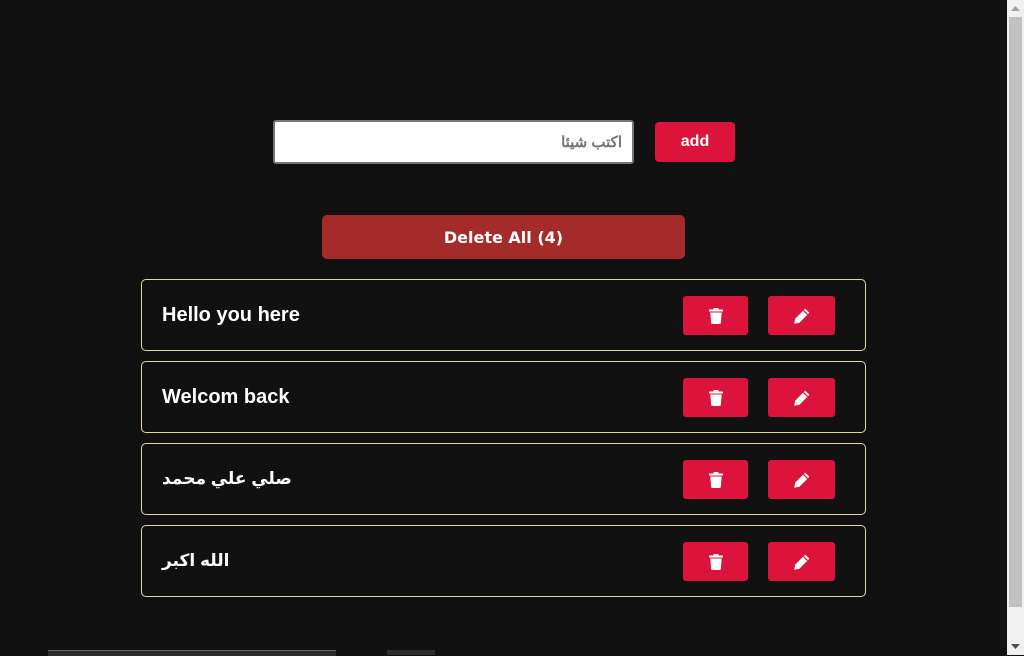 The image size is (1024, 656). Describe the element at coordinates (227, 478) in the screenshot. I see `task-text: صلي علي محمد` at that location.